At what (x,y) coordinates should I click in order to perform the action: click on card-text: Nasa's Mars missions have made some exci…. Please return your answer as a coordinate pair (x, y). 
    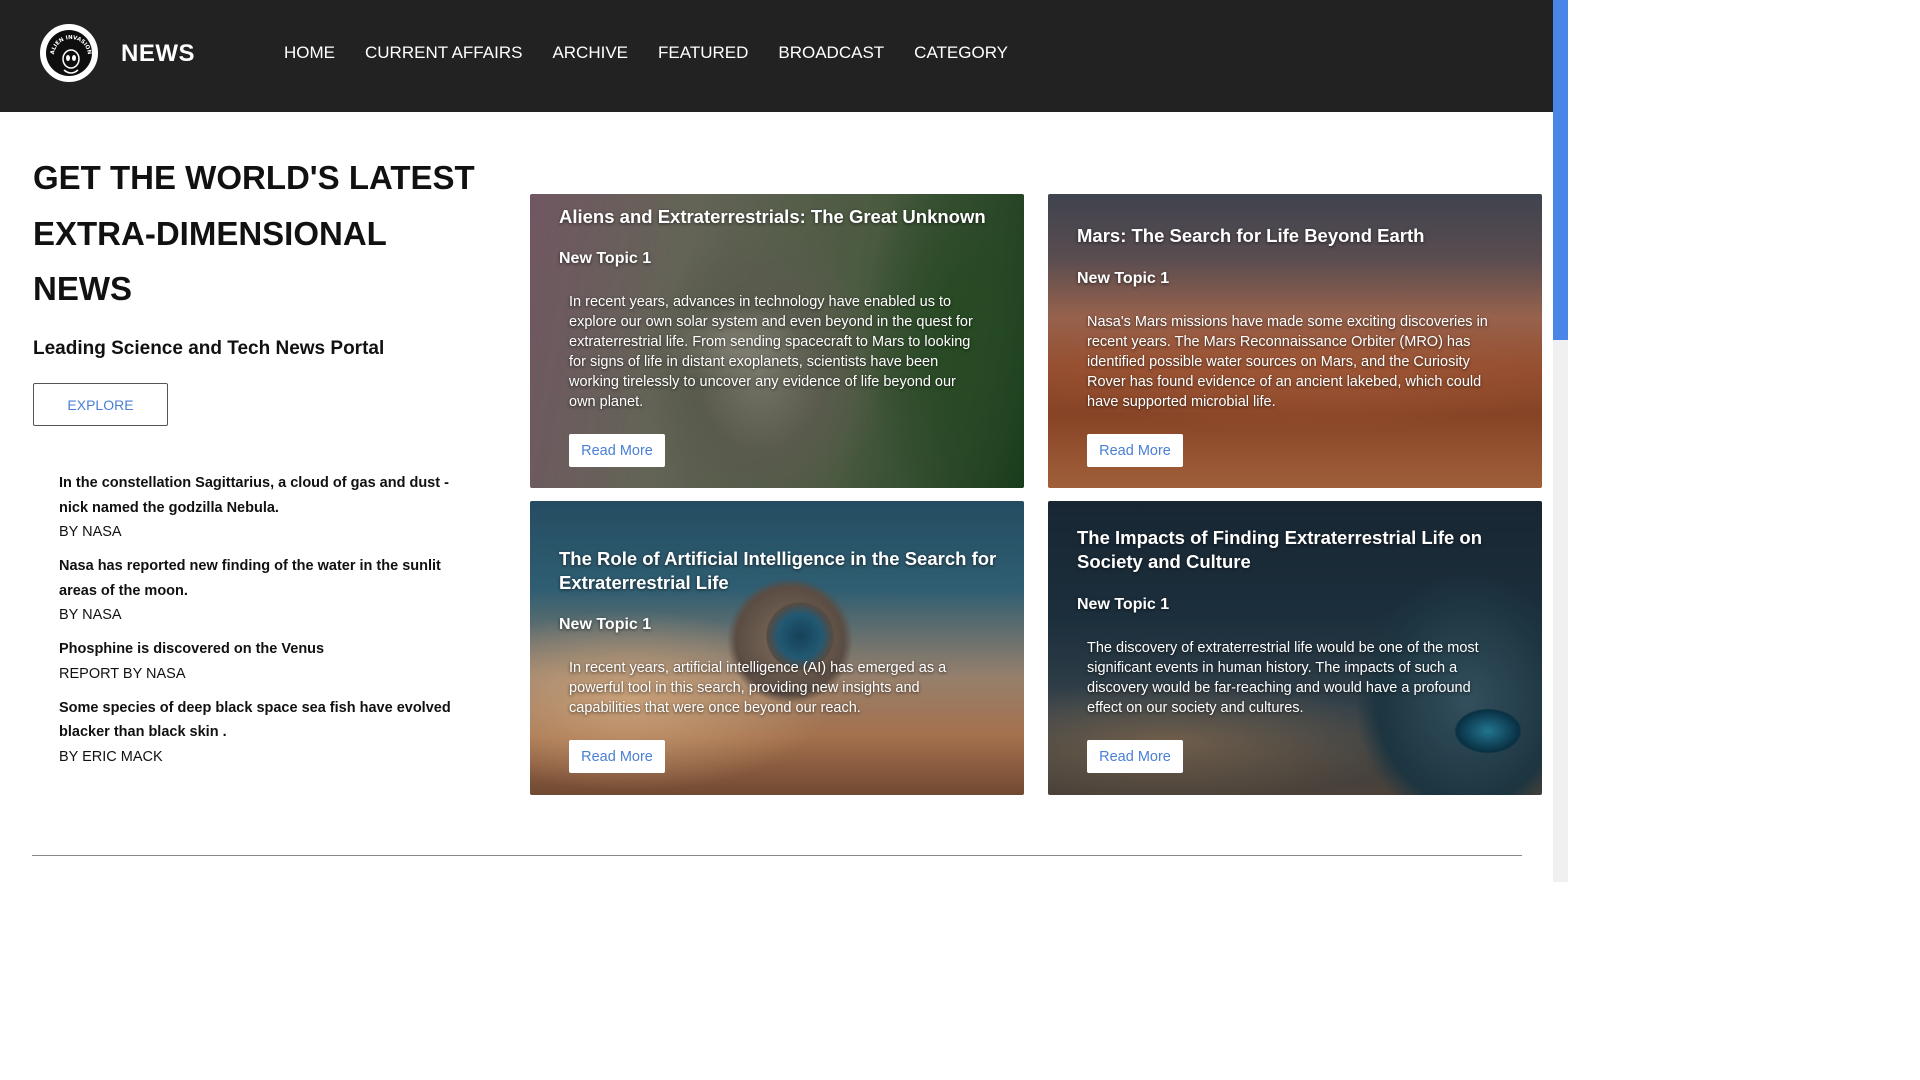
    Looking at the image, I should click on (1287, 362).